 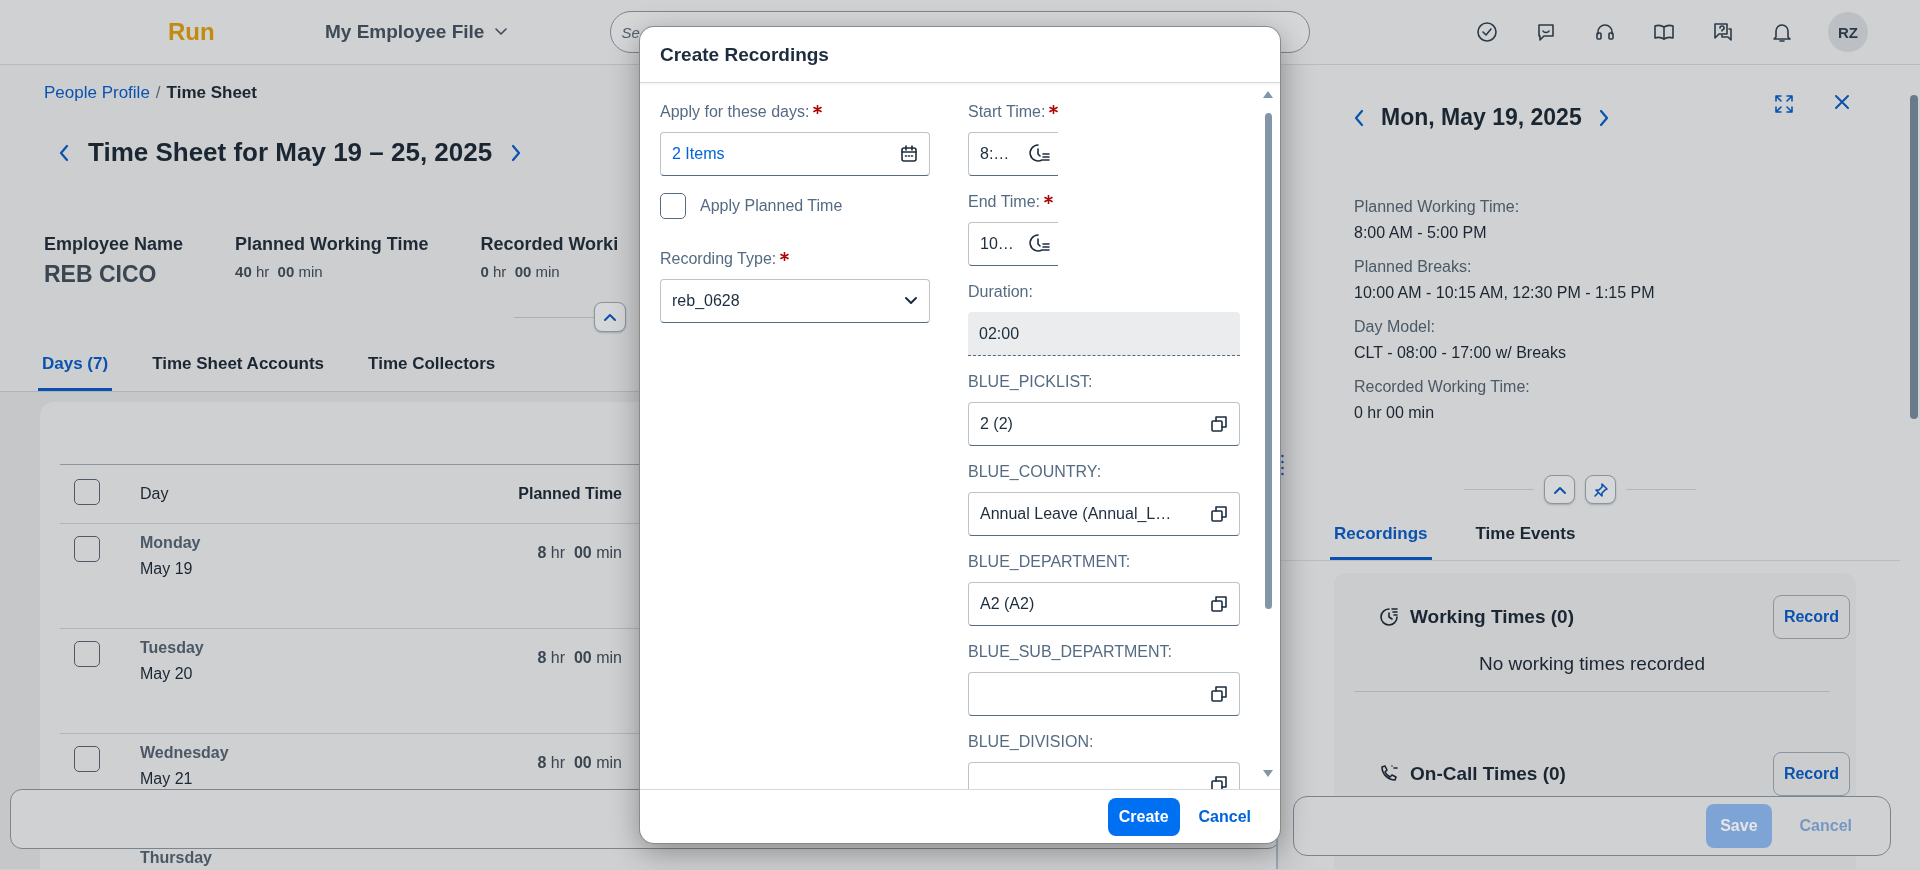 What do you see at coordinates (1381, 537) in the screenshot?
I see `tab: Recordings` at bounding box center [1381, 537].